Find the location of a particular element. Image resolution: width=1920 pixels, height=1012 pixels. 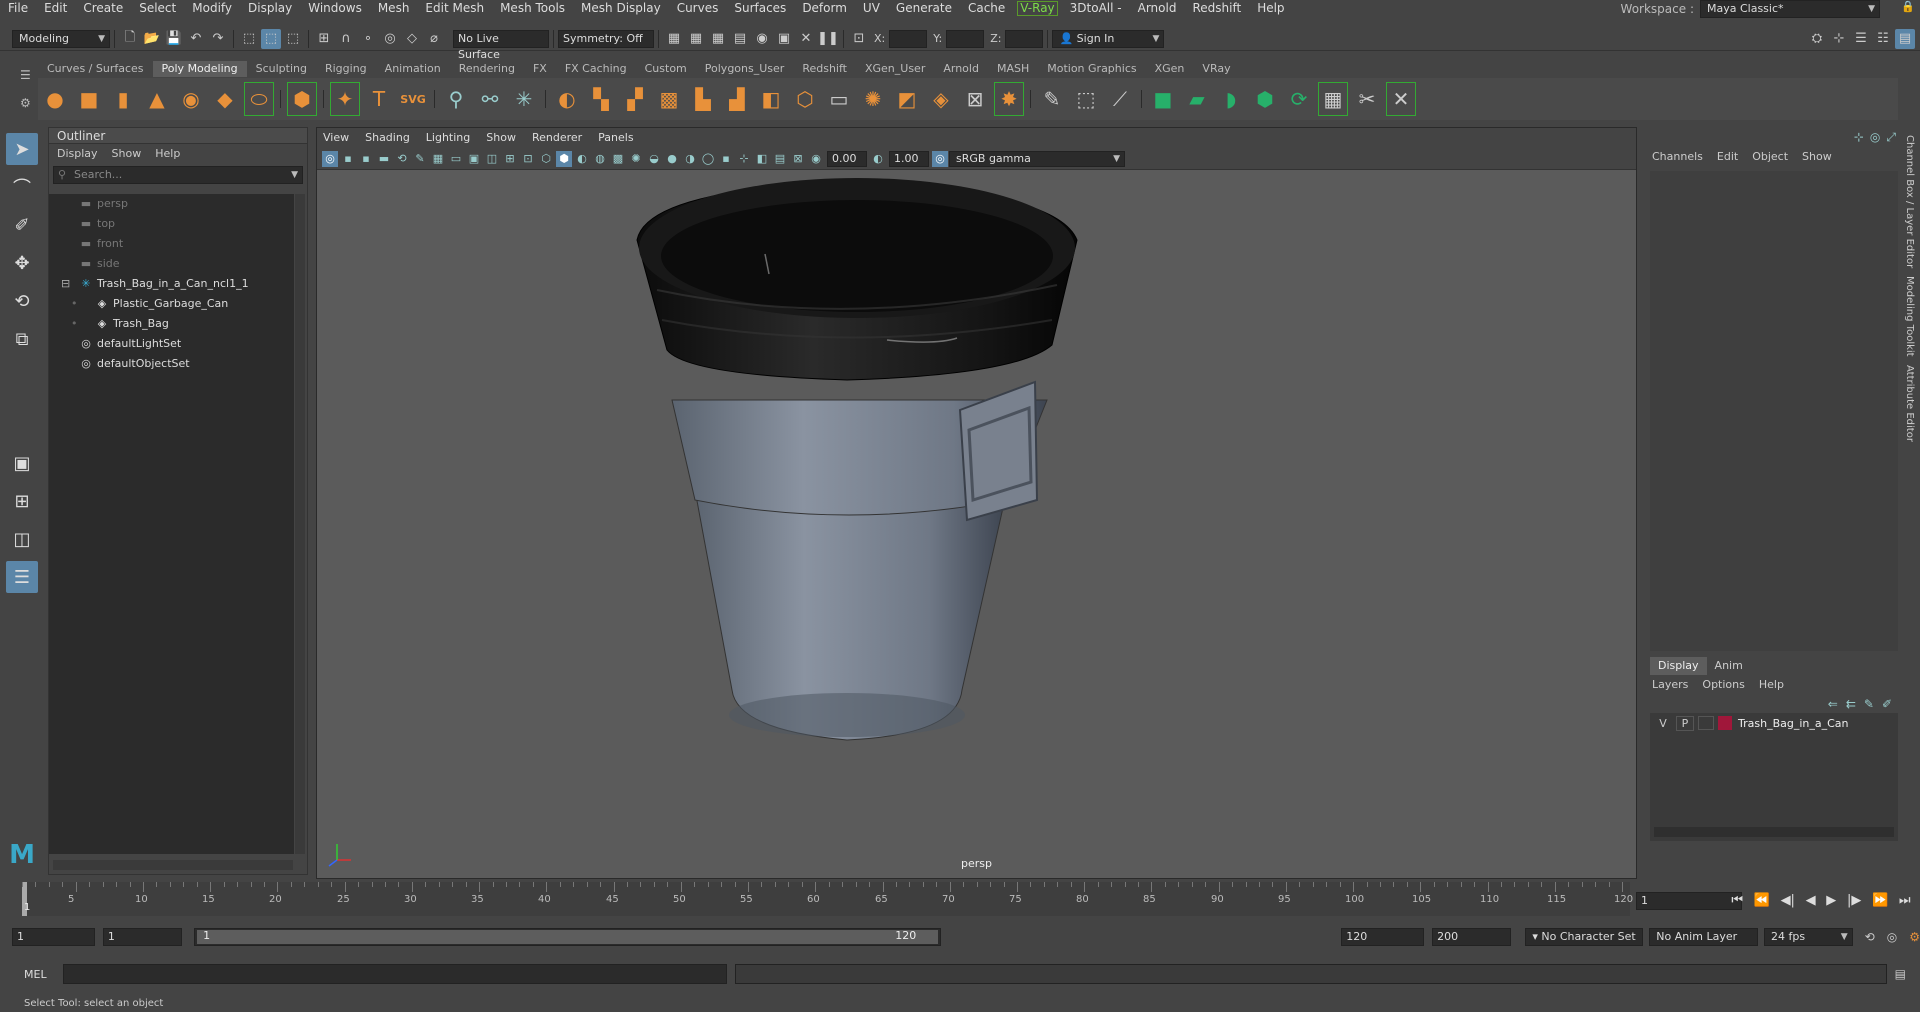

uv-cut-icon: ✂ is located at coordinates (1367, 99).